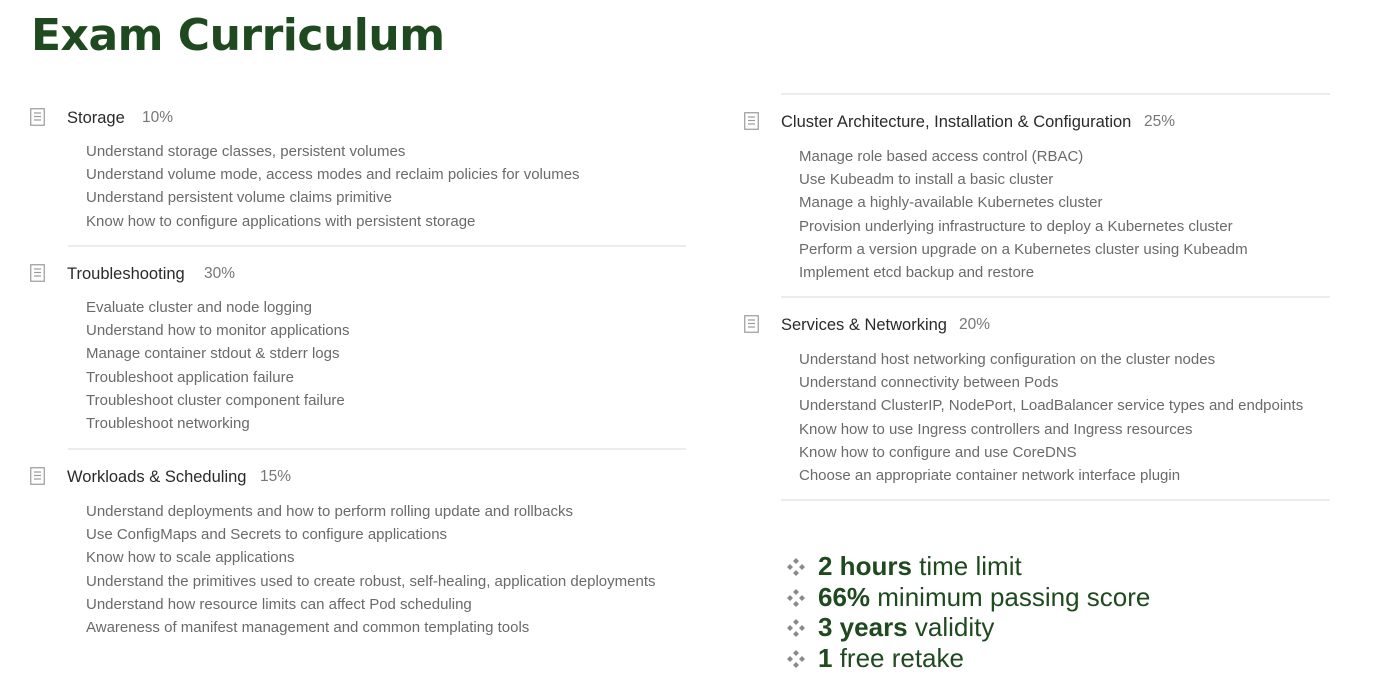 The height and width of the screenshot is (687, 1400). Describe the element at coordinates (276, 476) in the screenshot. I see `section-weight: 15%` at that location.